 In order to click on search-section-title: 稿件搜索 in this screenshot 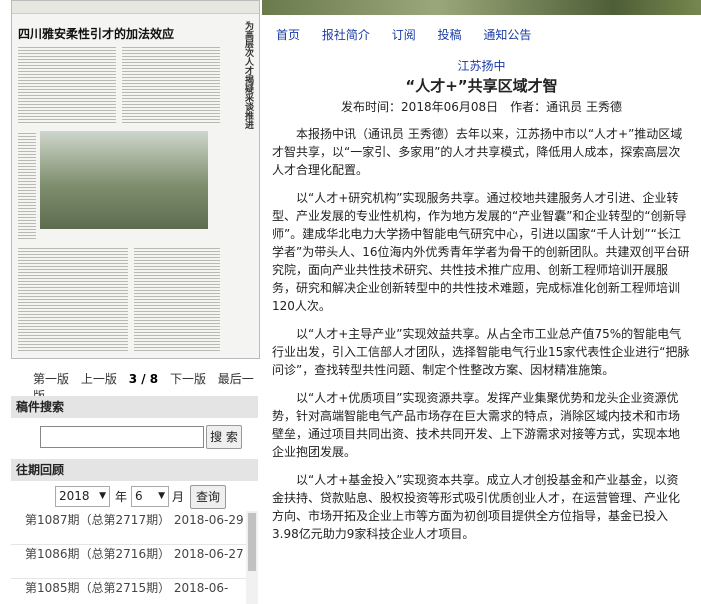, I will do `click(134, 407)`.